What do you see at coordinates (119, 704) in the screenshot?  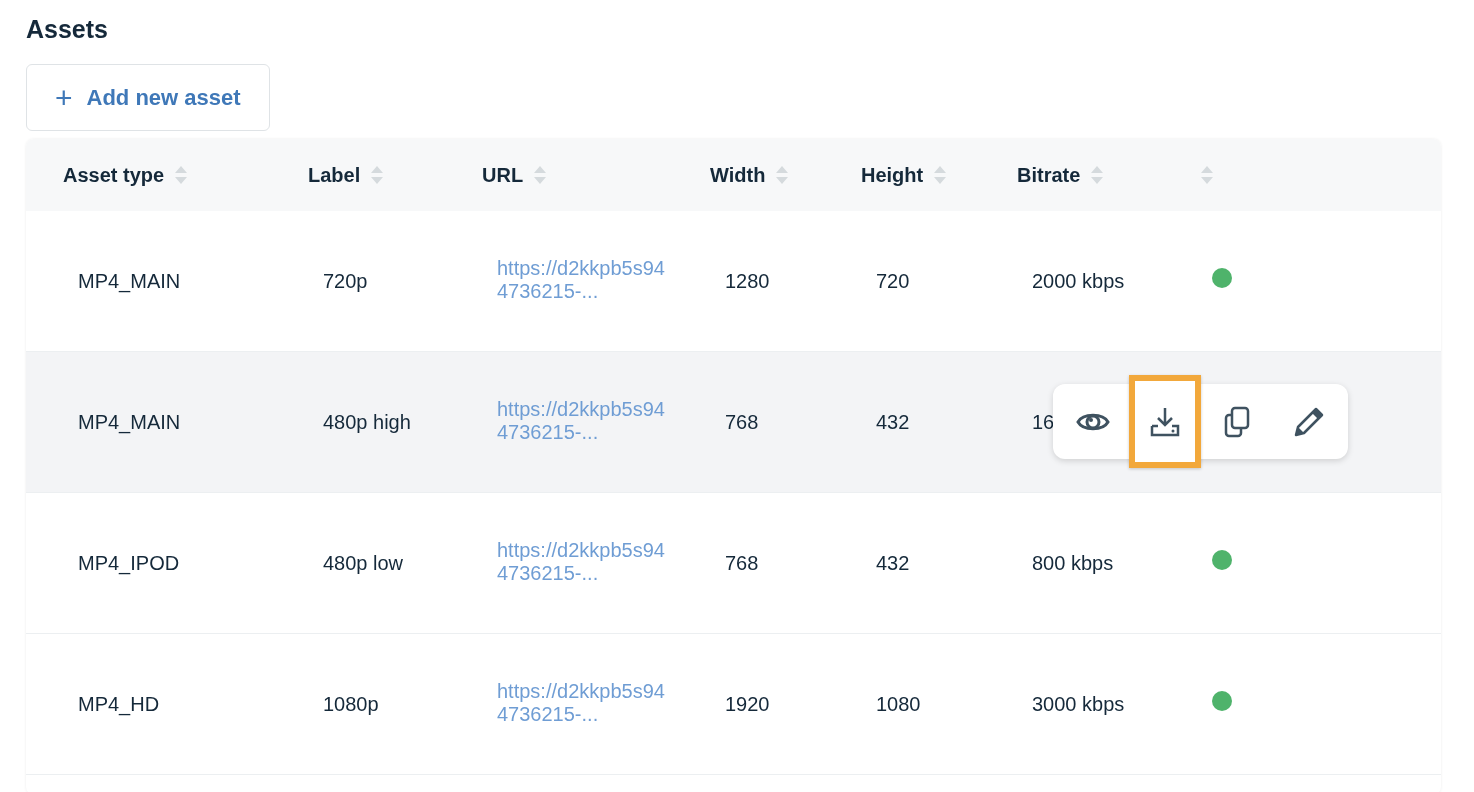 I see `table-cell: MP4_HD` at bounding box center [119, 704].